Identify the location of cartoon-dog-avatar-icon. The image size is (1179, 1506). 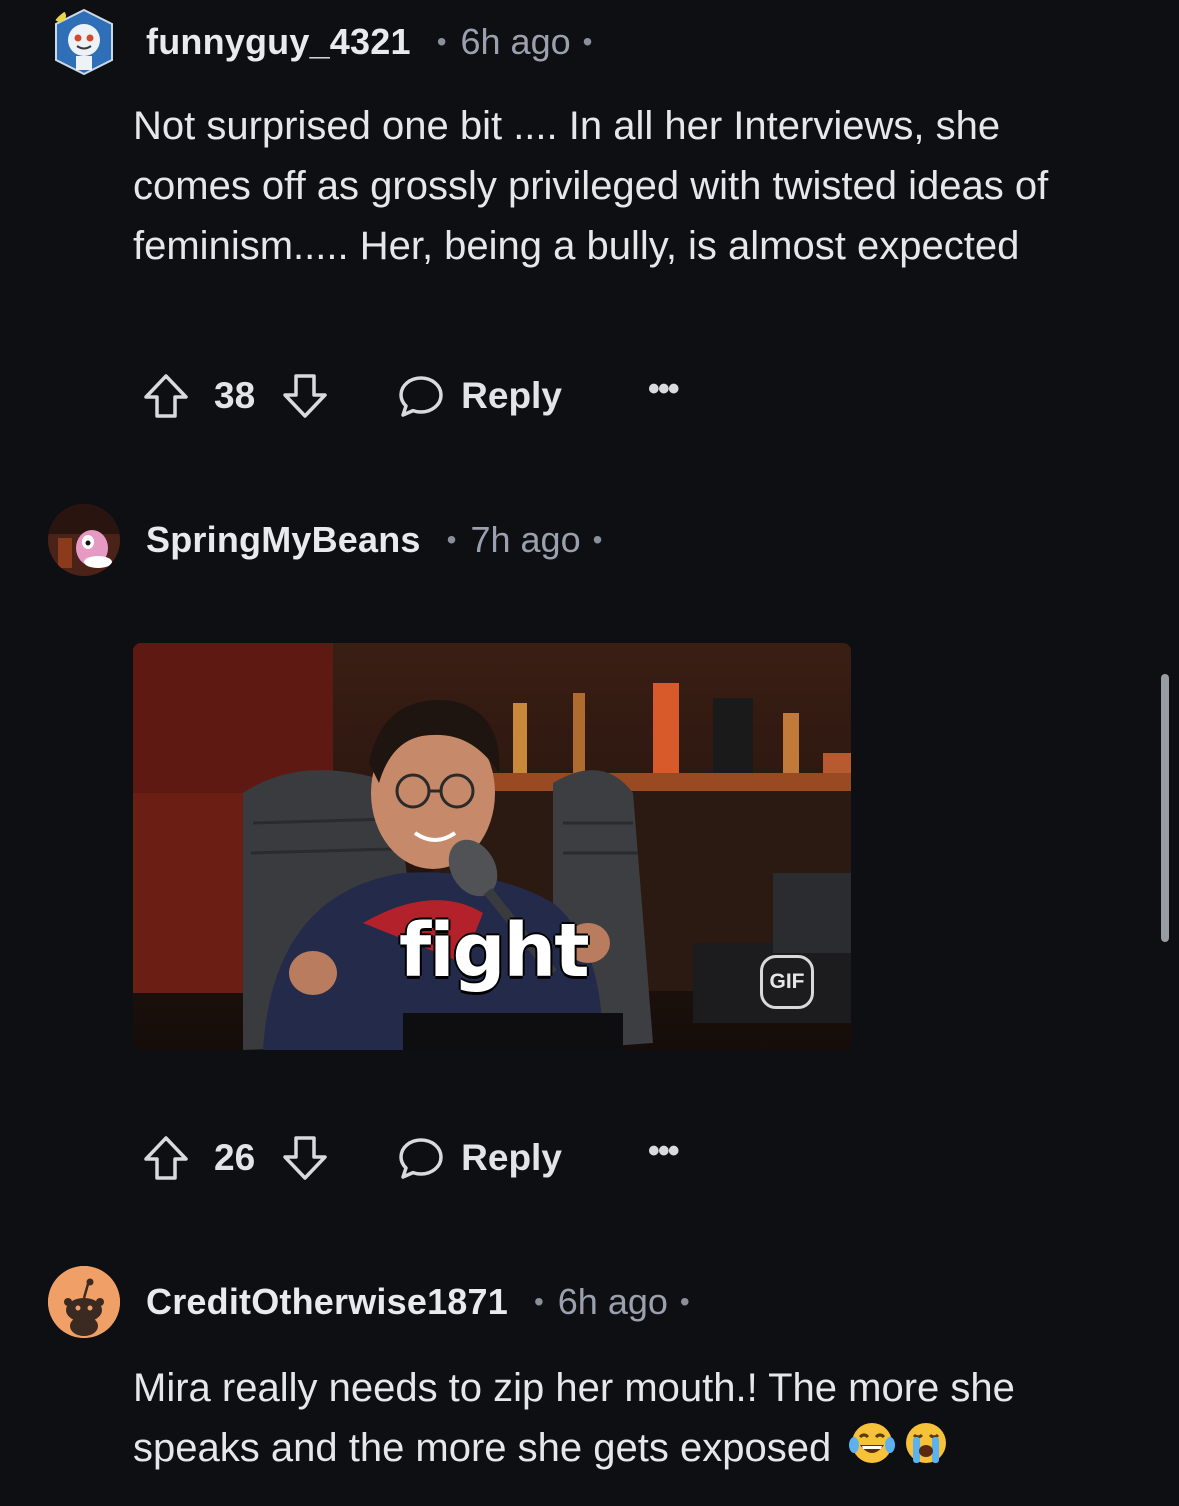
(84, 540).